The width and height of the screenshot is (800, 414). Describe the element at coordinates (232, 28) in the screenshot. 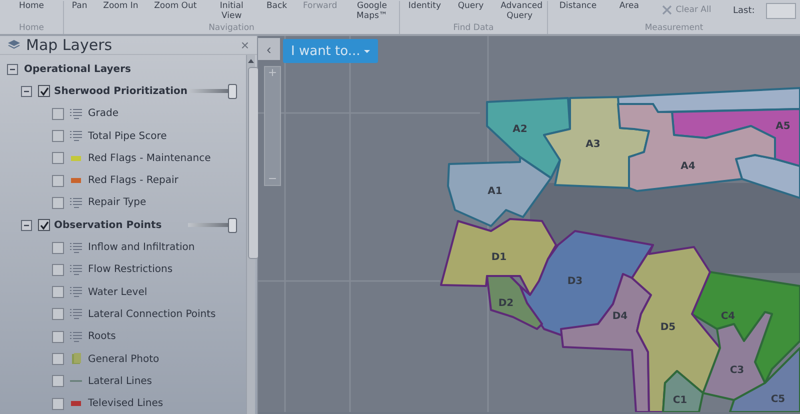

I see `group-label: Navigation` at that location.